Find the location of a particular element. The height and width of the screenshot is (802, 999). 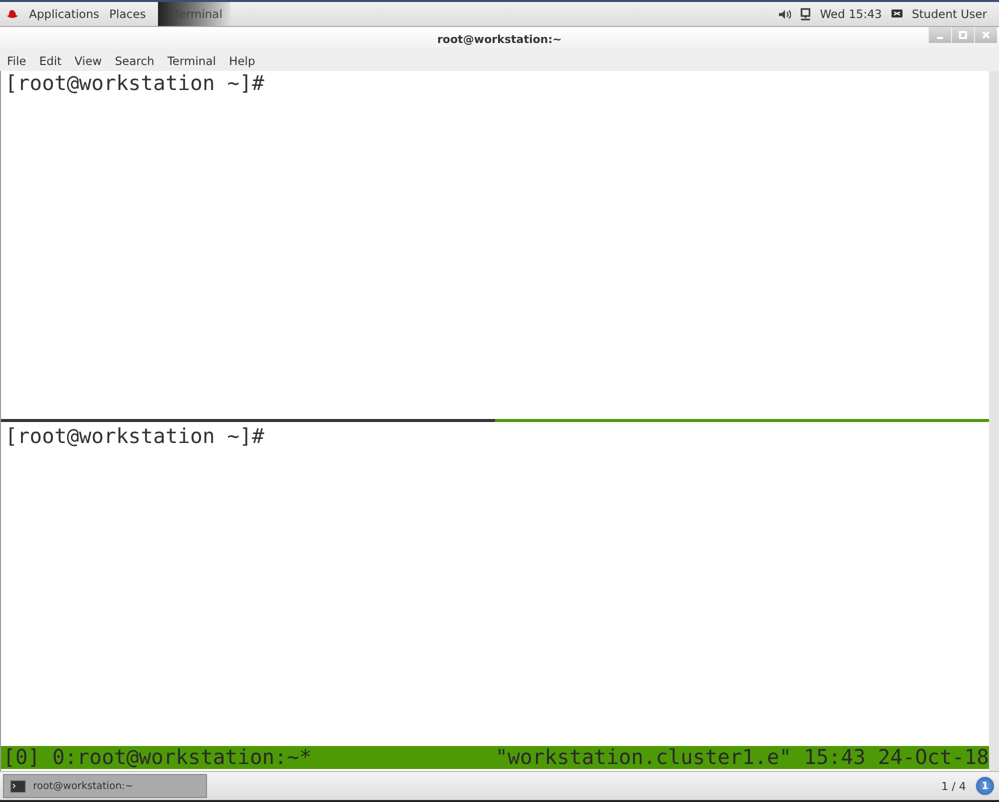

user-menu: Student User is located at coordinates (949, 14).